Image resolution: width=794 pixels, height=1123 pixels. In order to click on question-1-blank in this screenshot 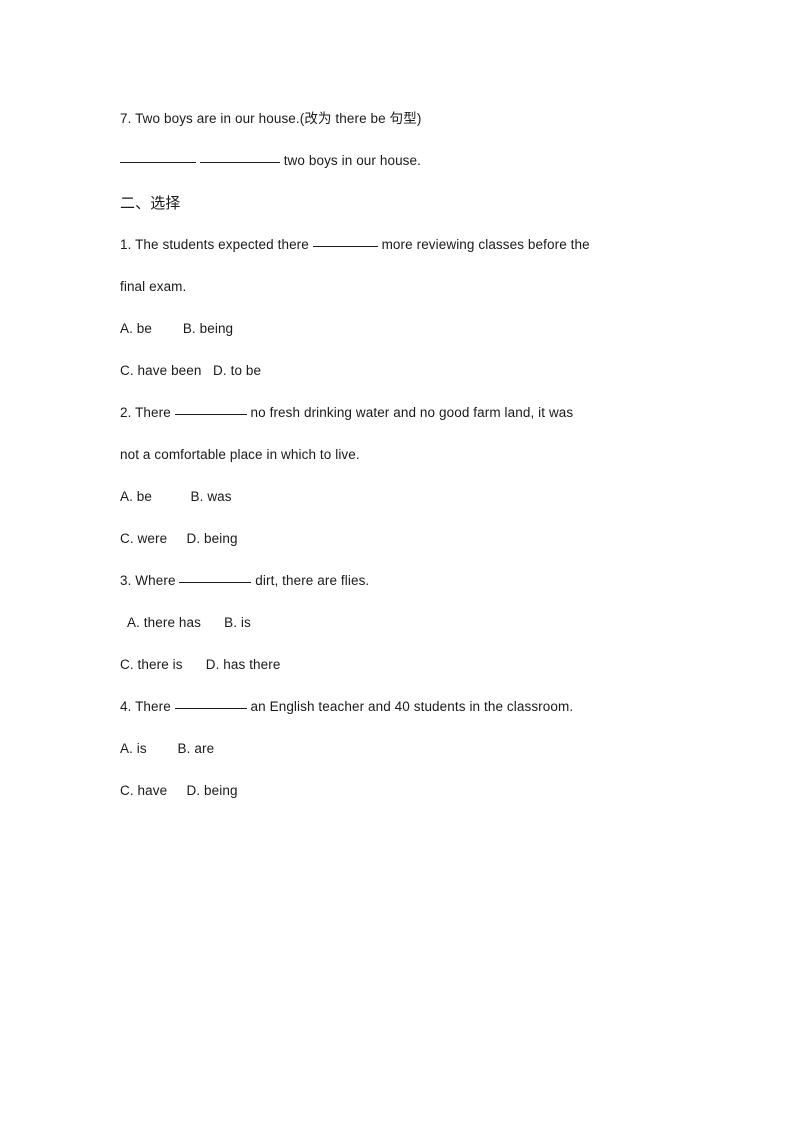, I will do `click(345, 246)`.